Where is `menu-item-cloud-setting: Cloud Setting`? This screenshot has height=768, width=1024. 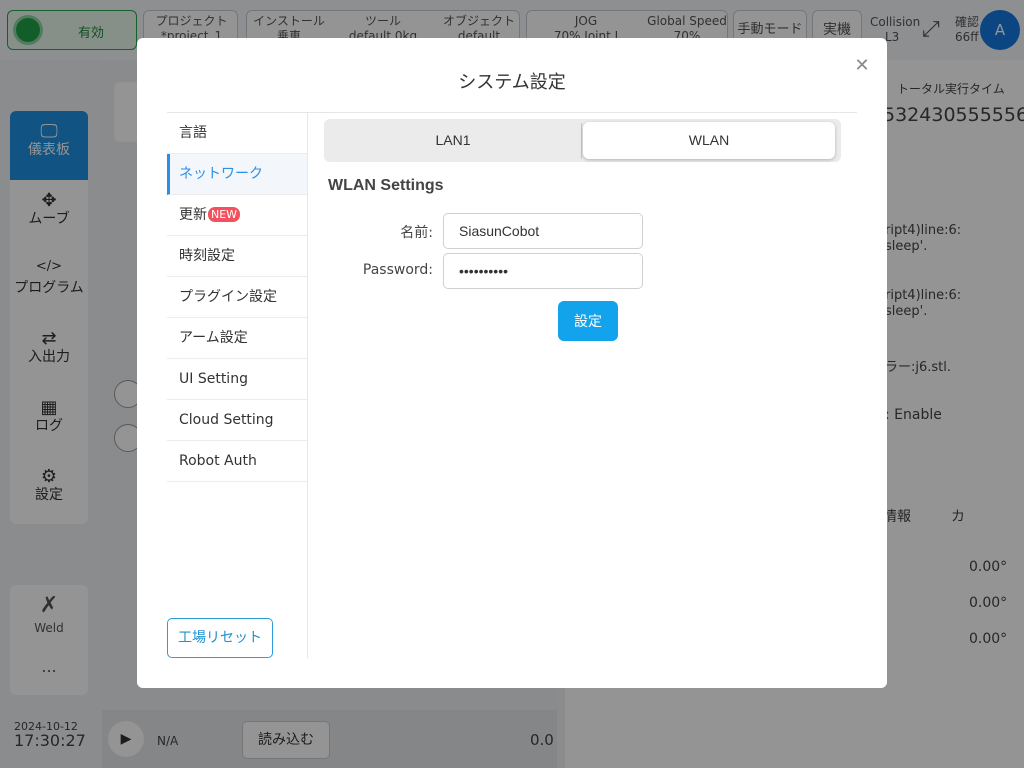
menu-item-cloud-setting: Cloud Setting is located at coordinates (237, 420).